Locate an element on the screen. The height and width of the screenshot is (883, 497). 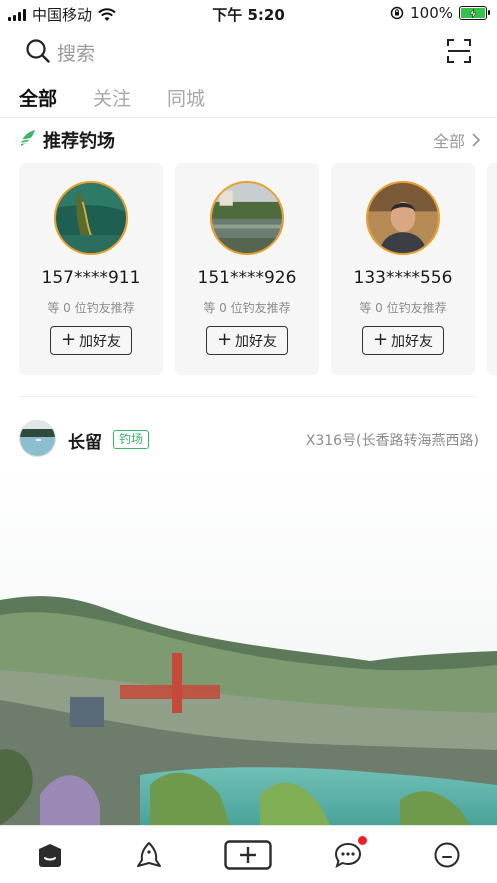
chevron-right-icon is located at coordinates (476, 140).